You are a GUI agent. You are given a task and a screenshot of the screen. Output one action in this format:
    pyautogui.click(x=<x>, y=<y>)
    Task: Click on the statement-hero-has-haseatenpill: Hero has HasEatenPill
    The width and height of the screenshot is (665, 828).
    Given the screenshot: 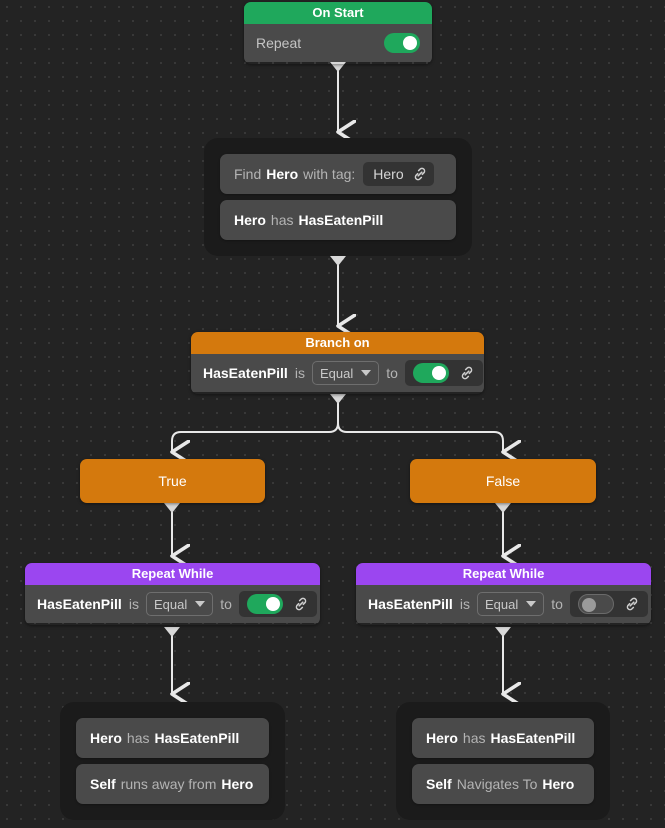 What is the action you would take?
    pyautogui.click(x=338, y=220)
    